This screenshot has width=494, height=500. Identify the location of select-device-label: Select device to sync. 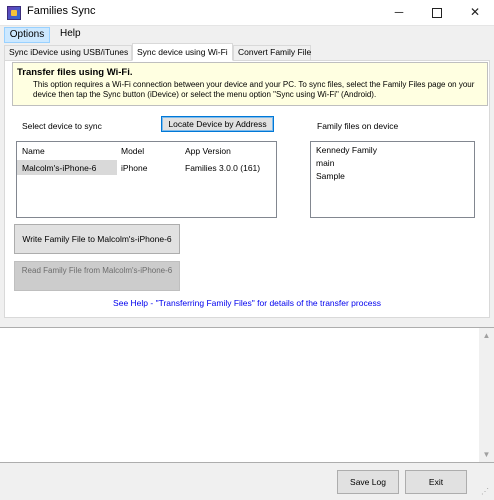
(62, 126).